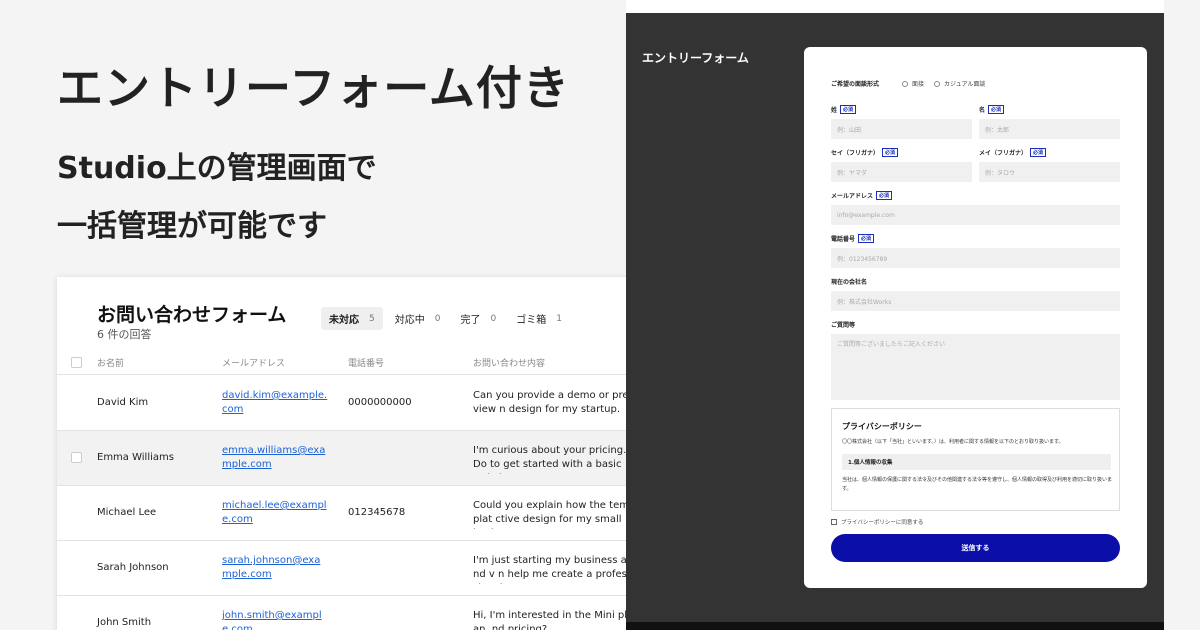 This screenshot has width=1200, height=630. What do you see at coordinates (1049, 172) in the screenshot?
I see `first-name-kana-field: 例：タロウ` at bounding box center [1049, 172].